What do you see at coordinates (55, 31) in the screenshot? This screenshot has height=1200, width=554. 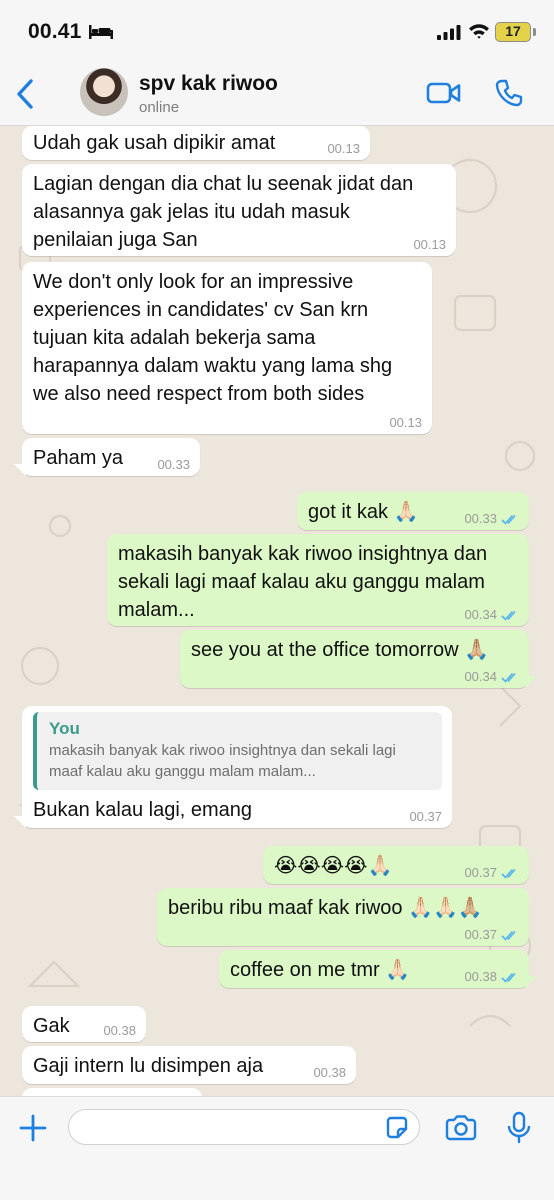 I see `status-time: 00.41` at bounding box center [55, 31].